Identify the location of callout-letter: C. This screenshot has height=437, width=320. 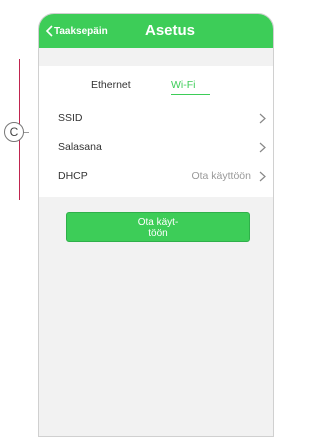
(14, 132).